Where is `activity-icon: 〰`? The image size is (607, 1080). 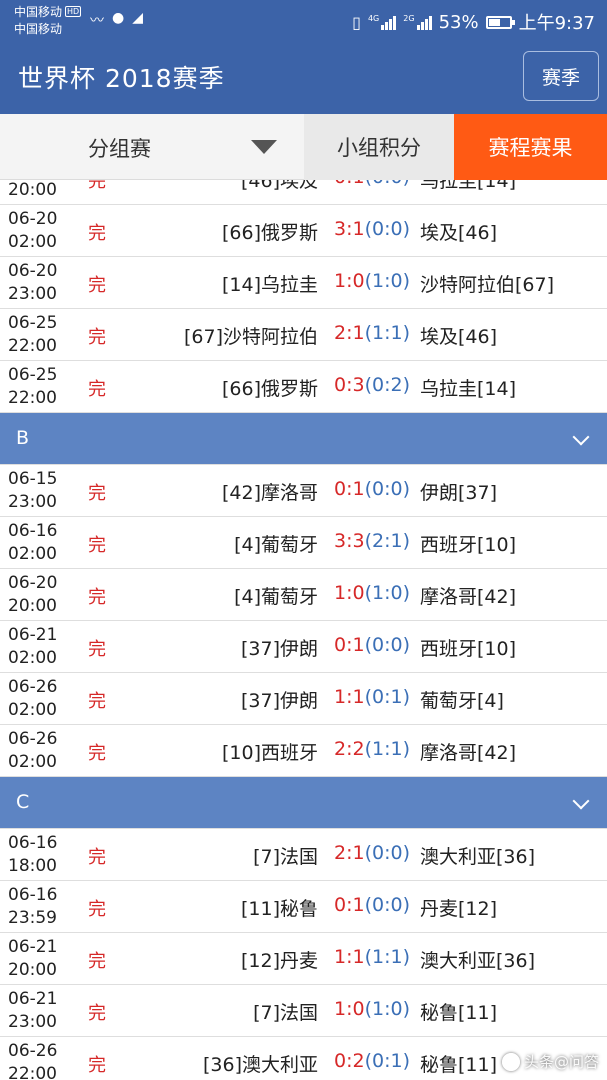
activity-icon: 〰 is located at coordinates (97, 21).